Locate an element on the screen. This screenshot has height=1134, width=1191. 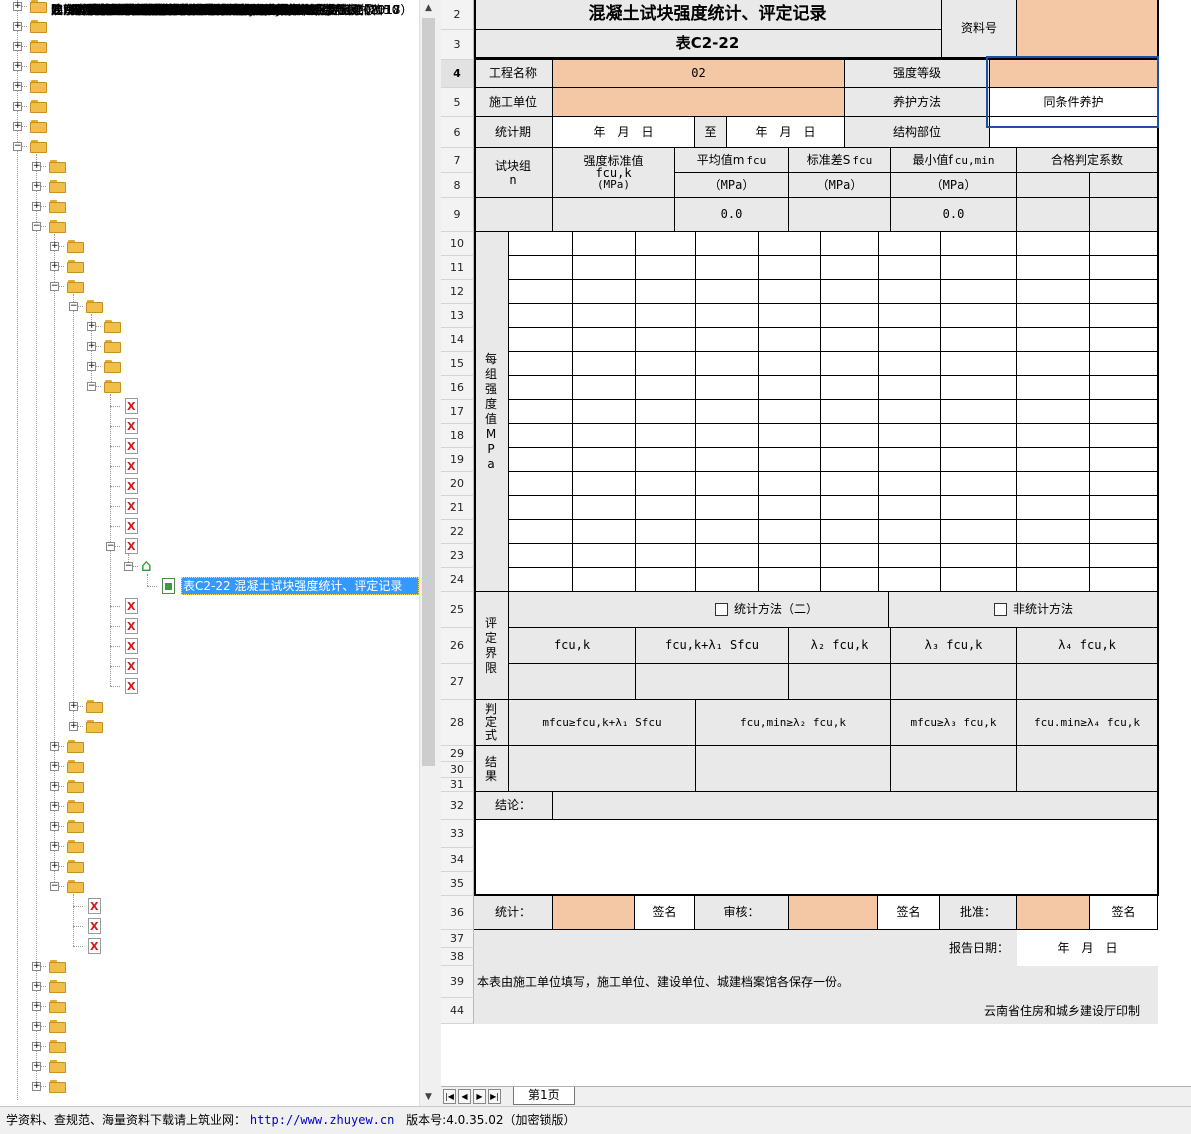
contractor-input is located at coordinates (699, 102).